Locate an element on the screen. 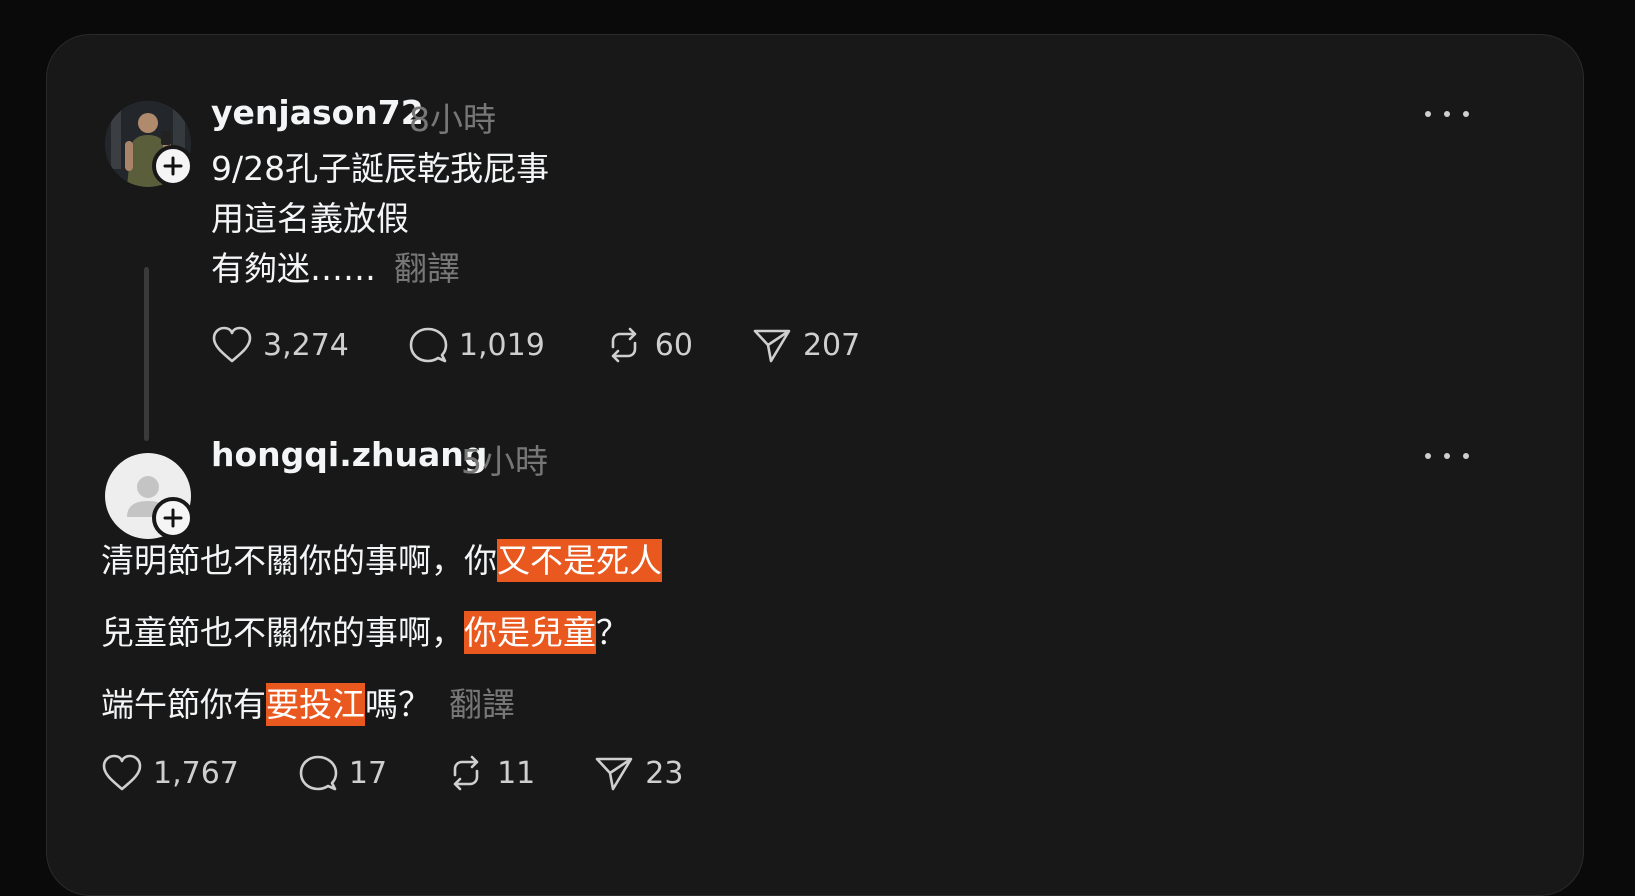 This screenshot has width=1635, height=896. reply-text: ？ is located at coordinates (612, 632).